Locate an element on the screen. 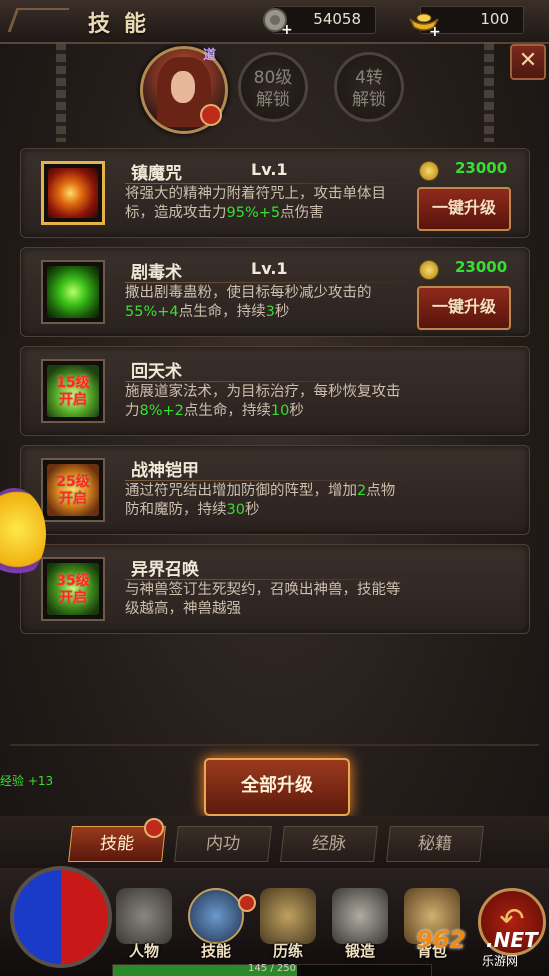 This screenshot has height=976, width=549. highlight-value: 8%+2 is located at coordinates (161, 411).